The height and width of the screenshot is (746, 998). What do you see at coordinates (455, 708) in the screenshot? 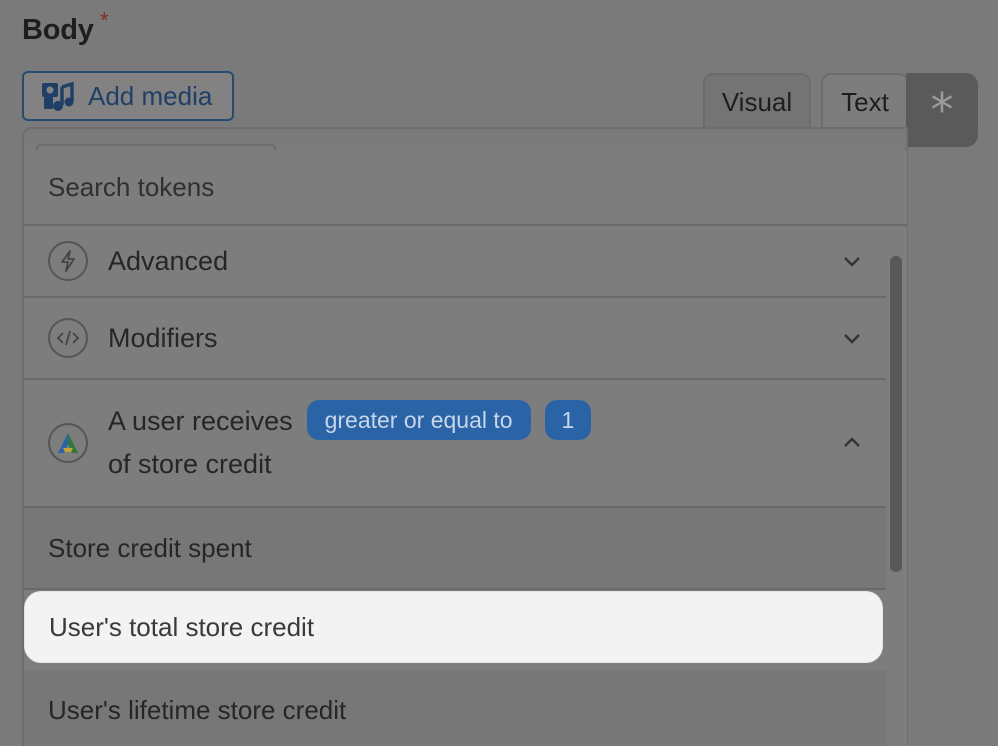
I see `list-item: User's lifetime store credit` at bounding box center [455, 708].